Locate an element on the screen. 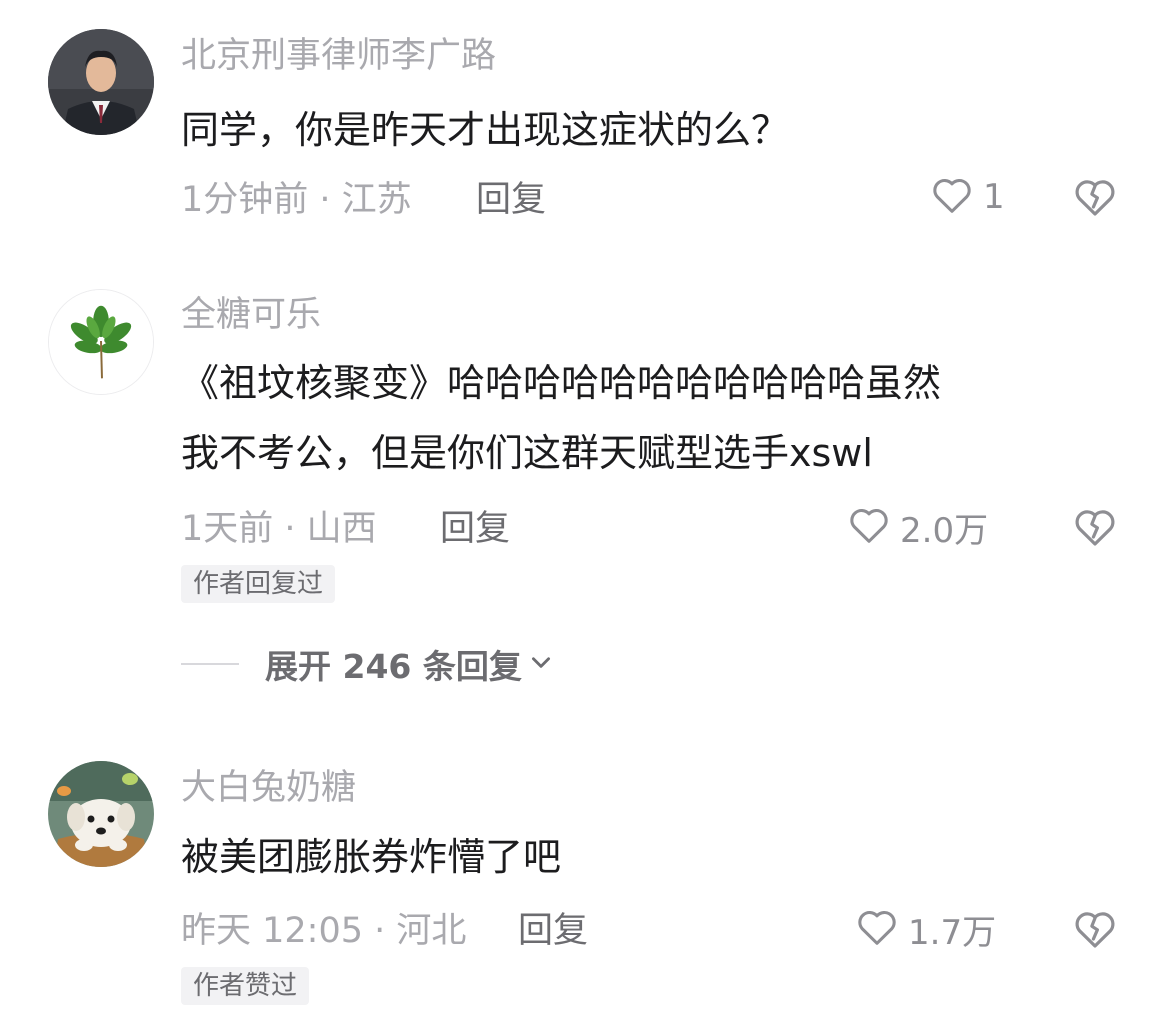 This screenshot has height=1029, width=1170. like-button: 2.0万 is located at coordinates (917, 527).